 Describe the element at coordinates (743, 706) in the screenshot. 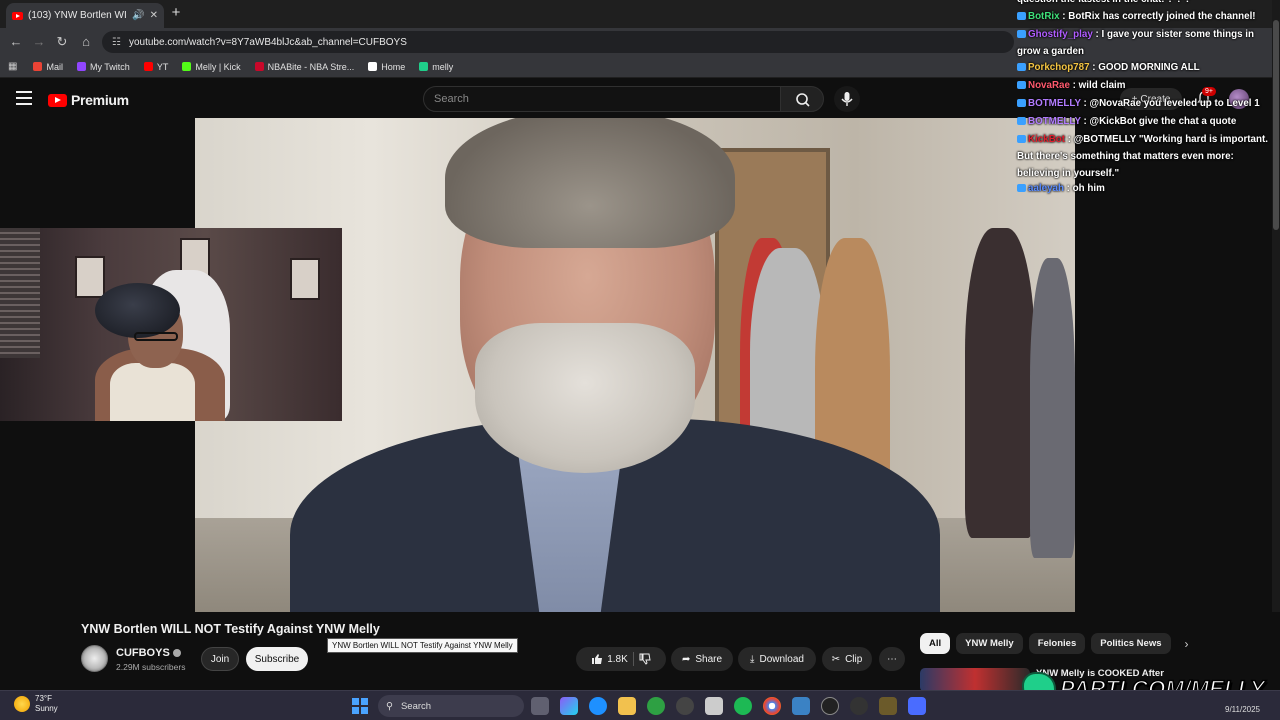

I see `spotify-icon` at that location.